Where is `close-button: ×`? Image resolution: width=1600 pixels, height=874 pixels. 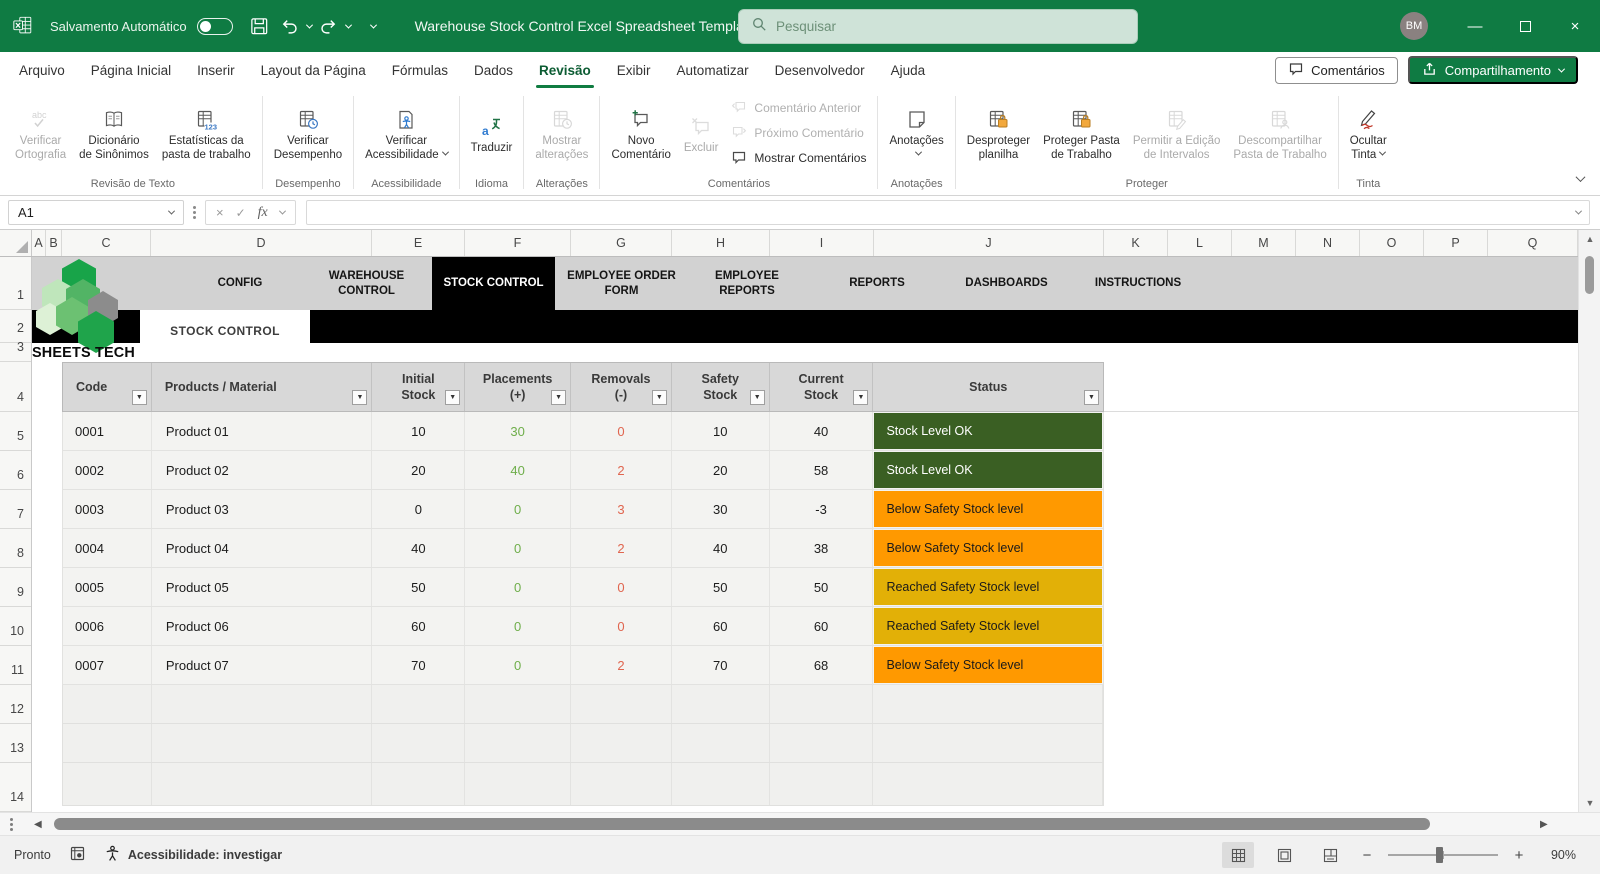 close-button: × is located at coordinates (1575, 26).